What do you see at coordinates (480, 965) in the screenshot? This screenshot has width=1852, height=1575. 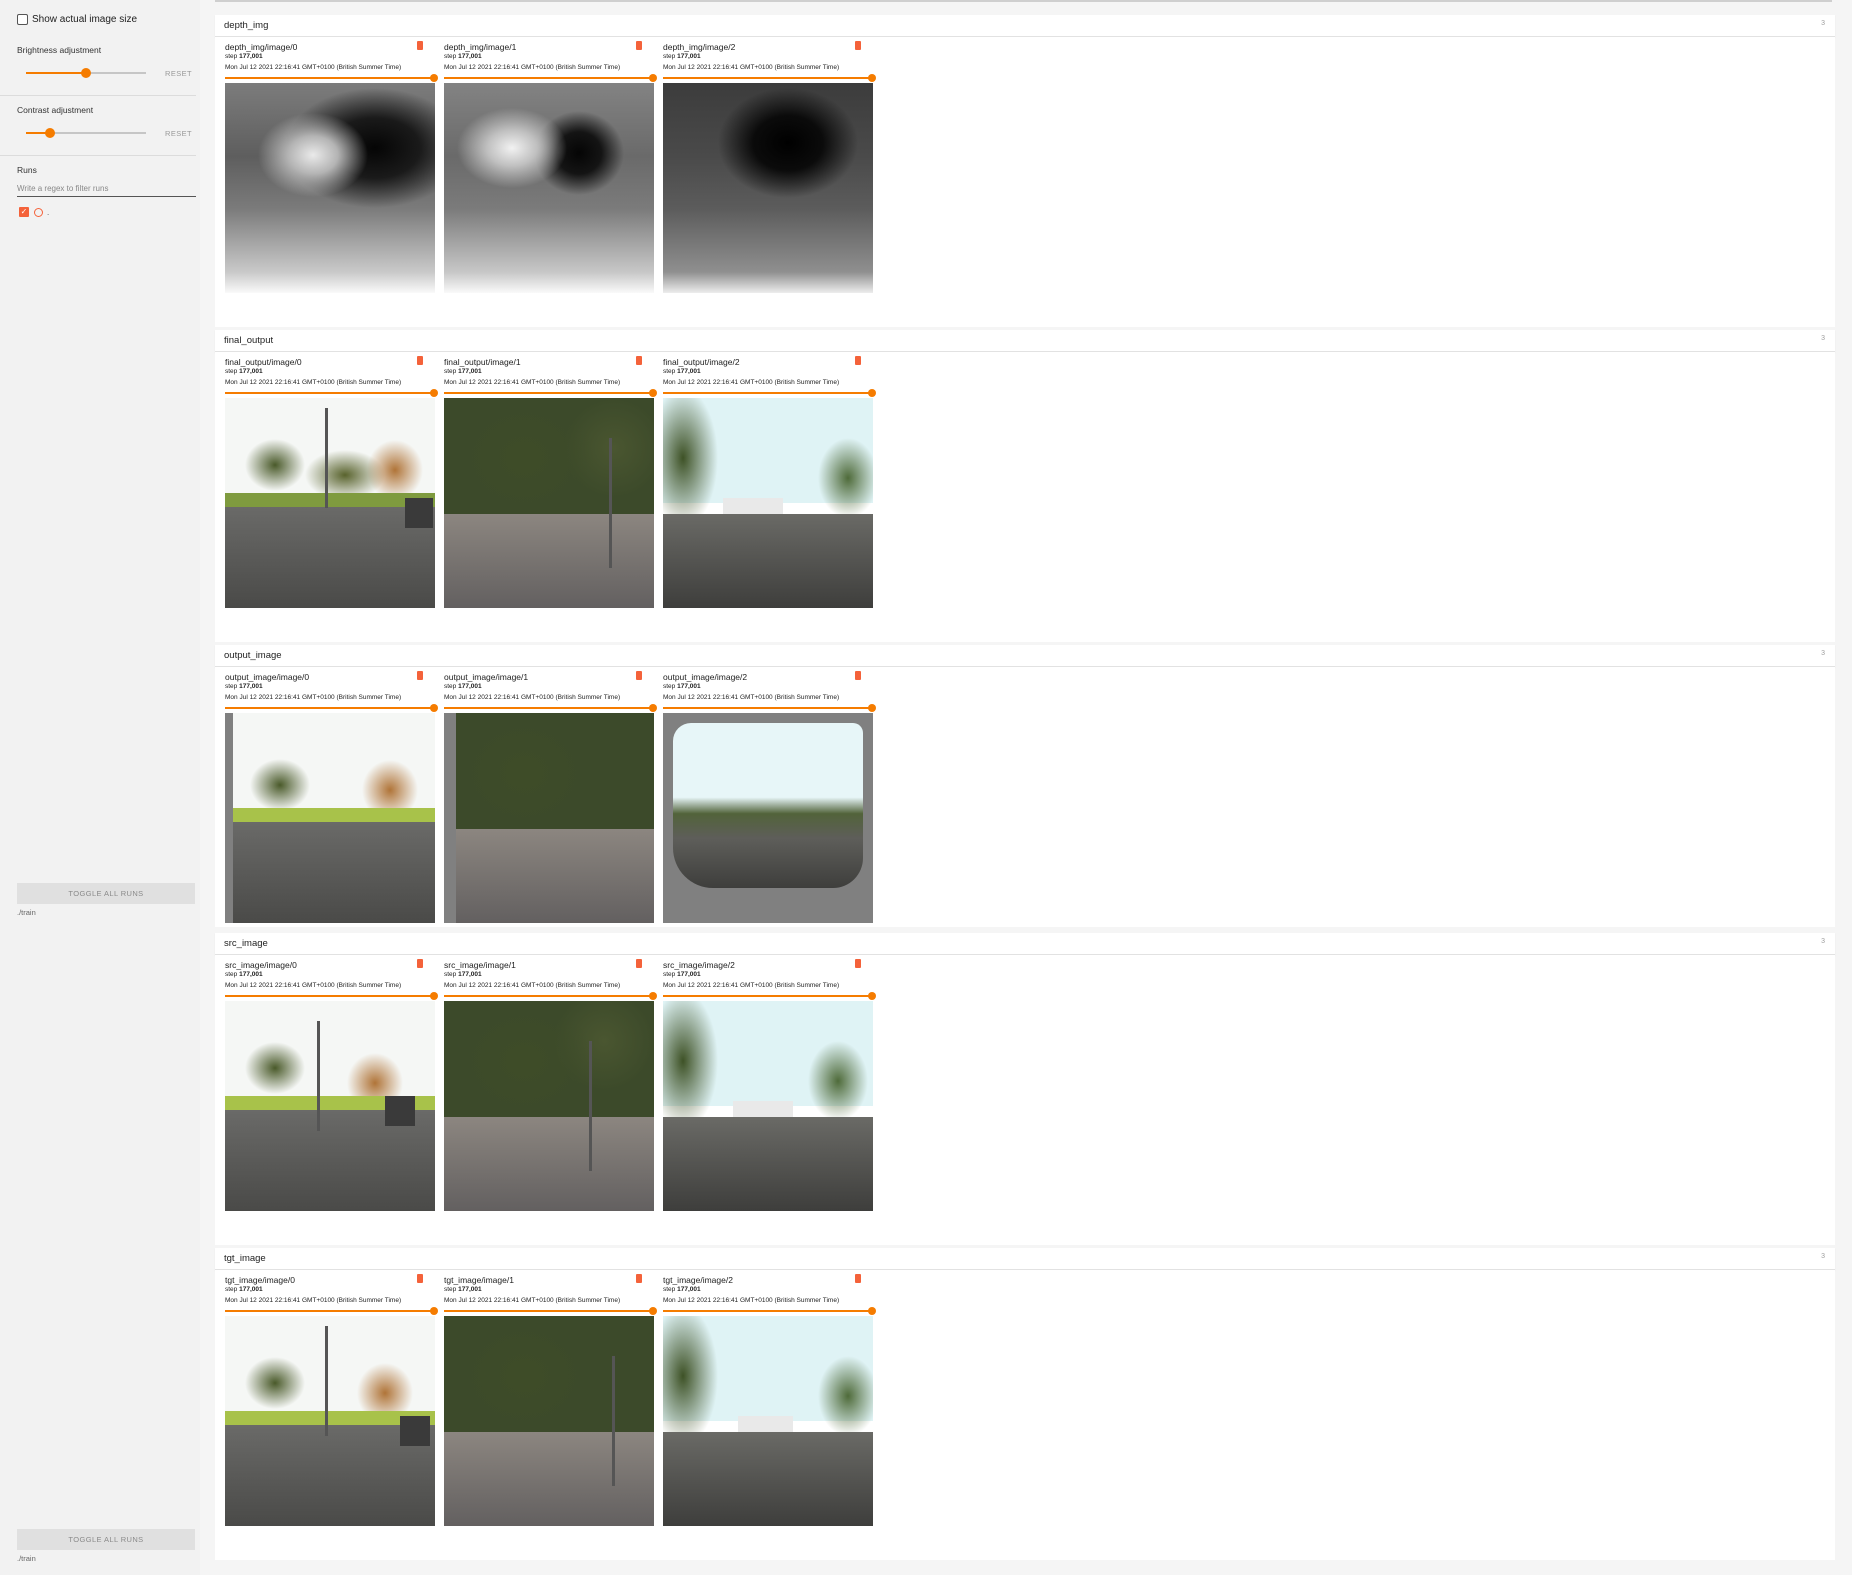 I see `card-title: src_image/image/1` at bounding box center [480, 965].